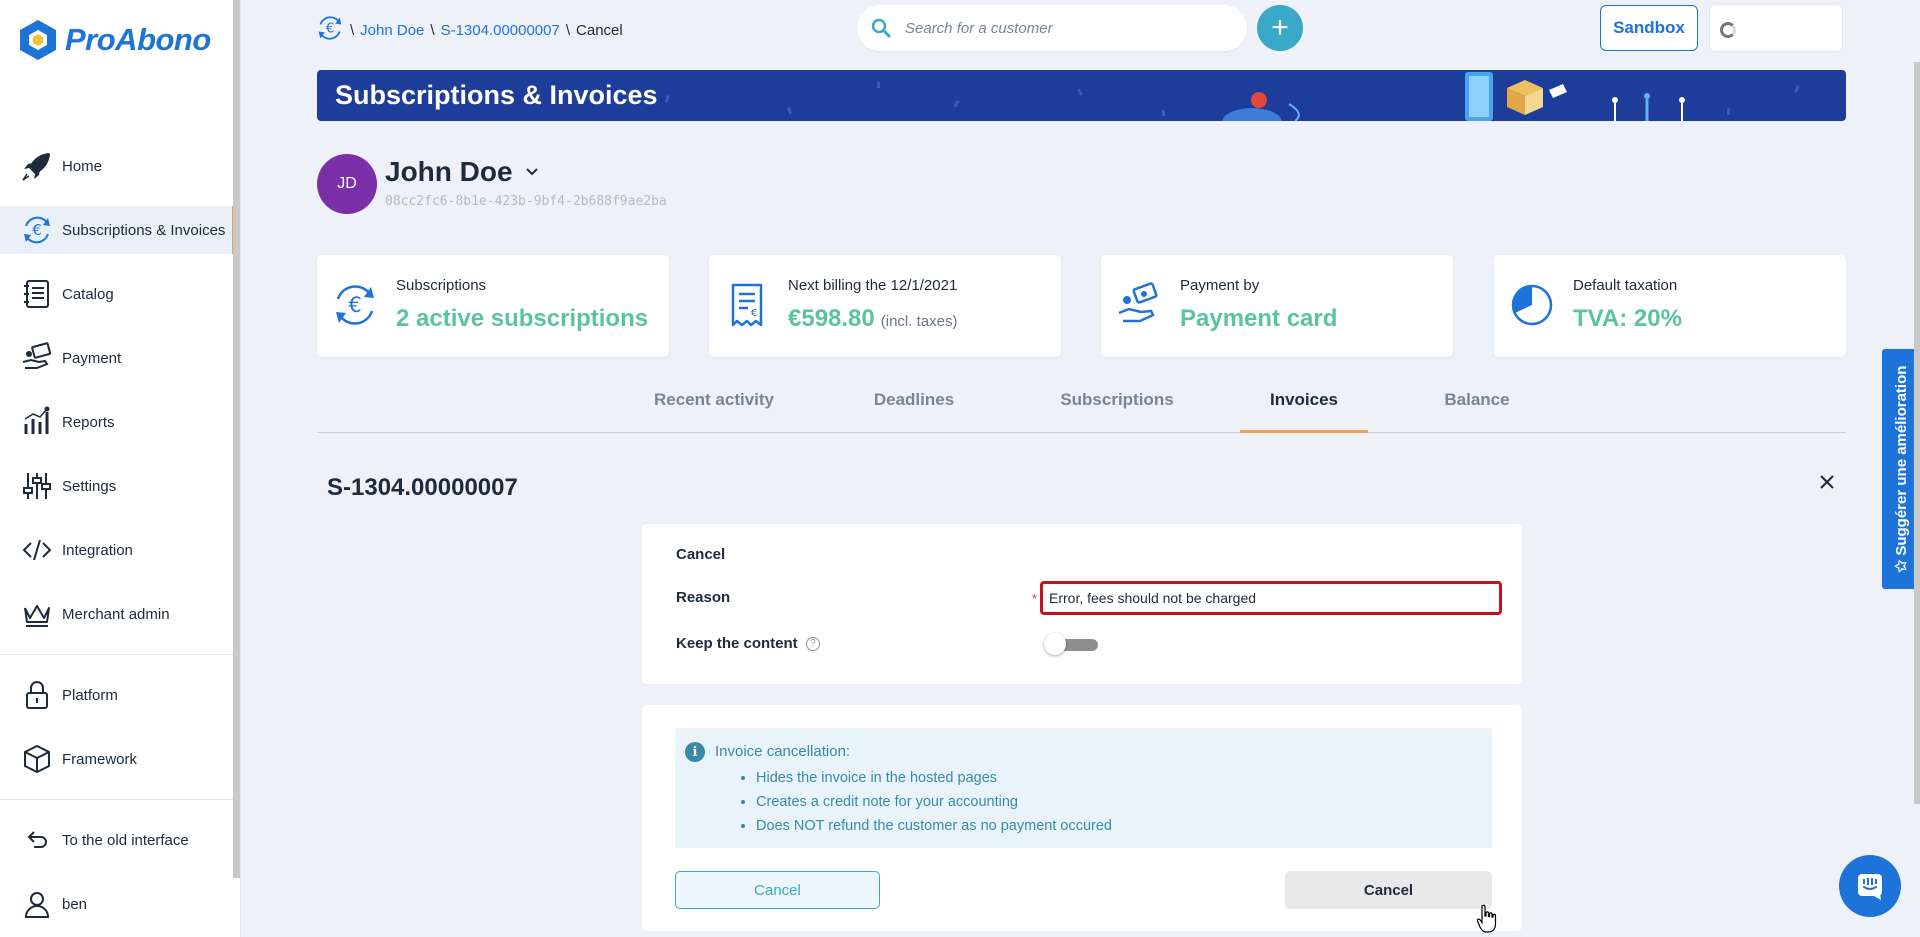 Image resolution: width=1920 pixels, height=937 pixels. What do you see at coordinates (1625, 285) in the screenshot?
I see `card-label: Default taxation` at bounding box center [1625, 285].